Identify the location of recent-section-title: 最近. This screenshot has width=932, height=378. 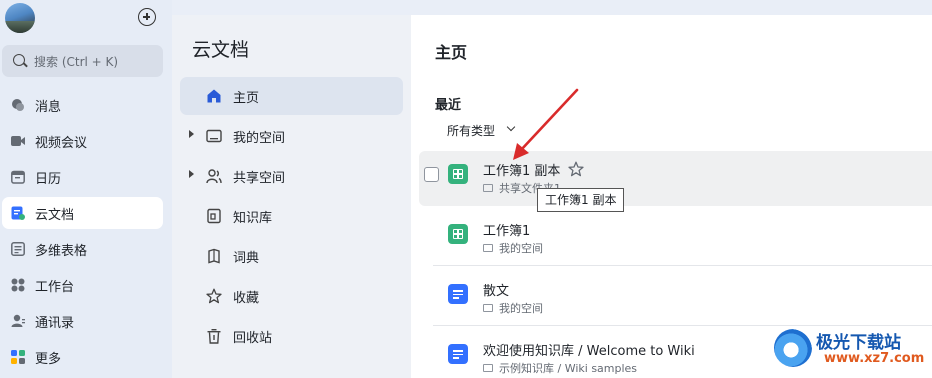
(448, 105).